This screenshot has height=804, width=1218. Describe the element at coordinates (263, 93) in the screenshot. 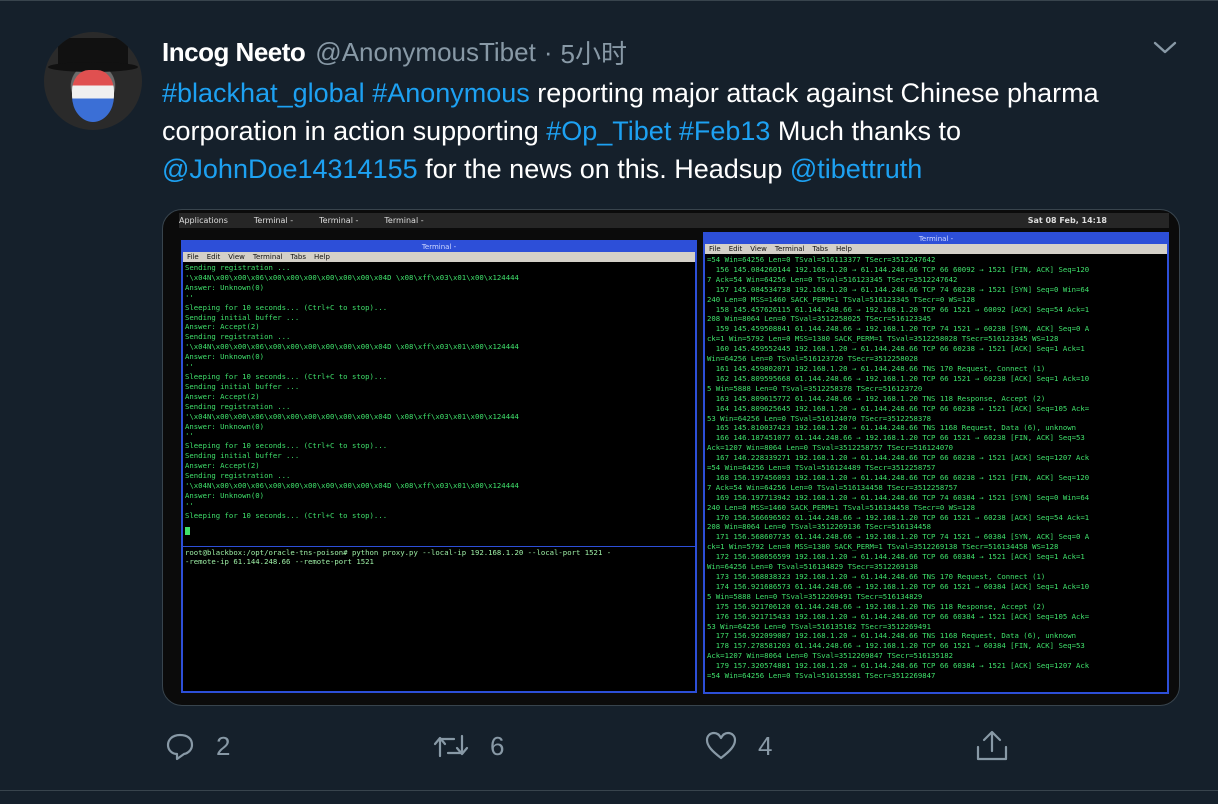

I see `hashtag-link: #blackhat_global` at that location.